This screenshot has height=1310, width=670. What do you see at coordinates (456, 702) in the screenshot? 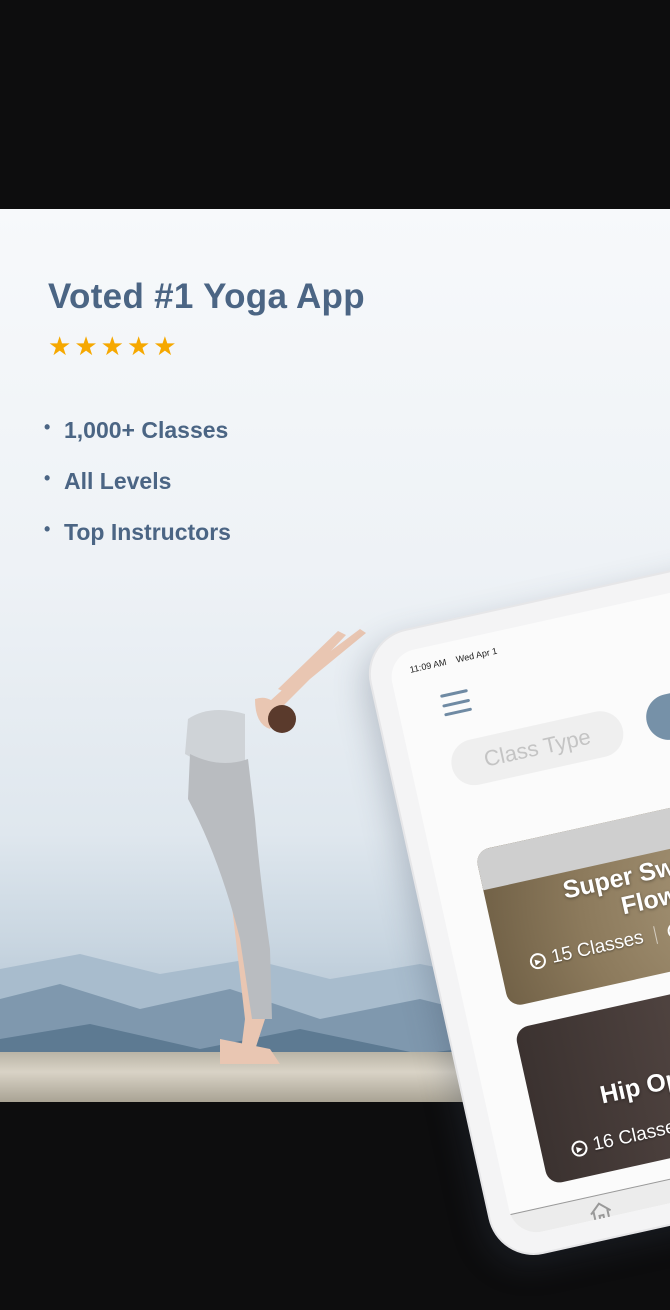
I see `hamburger-menu-icon` at bounding box center [456, 702].